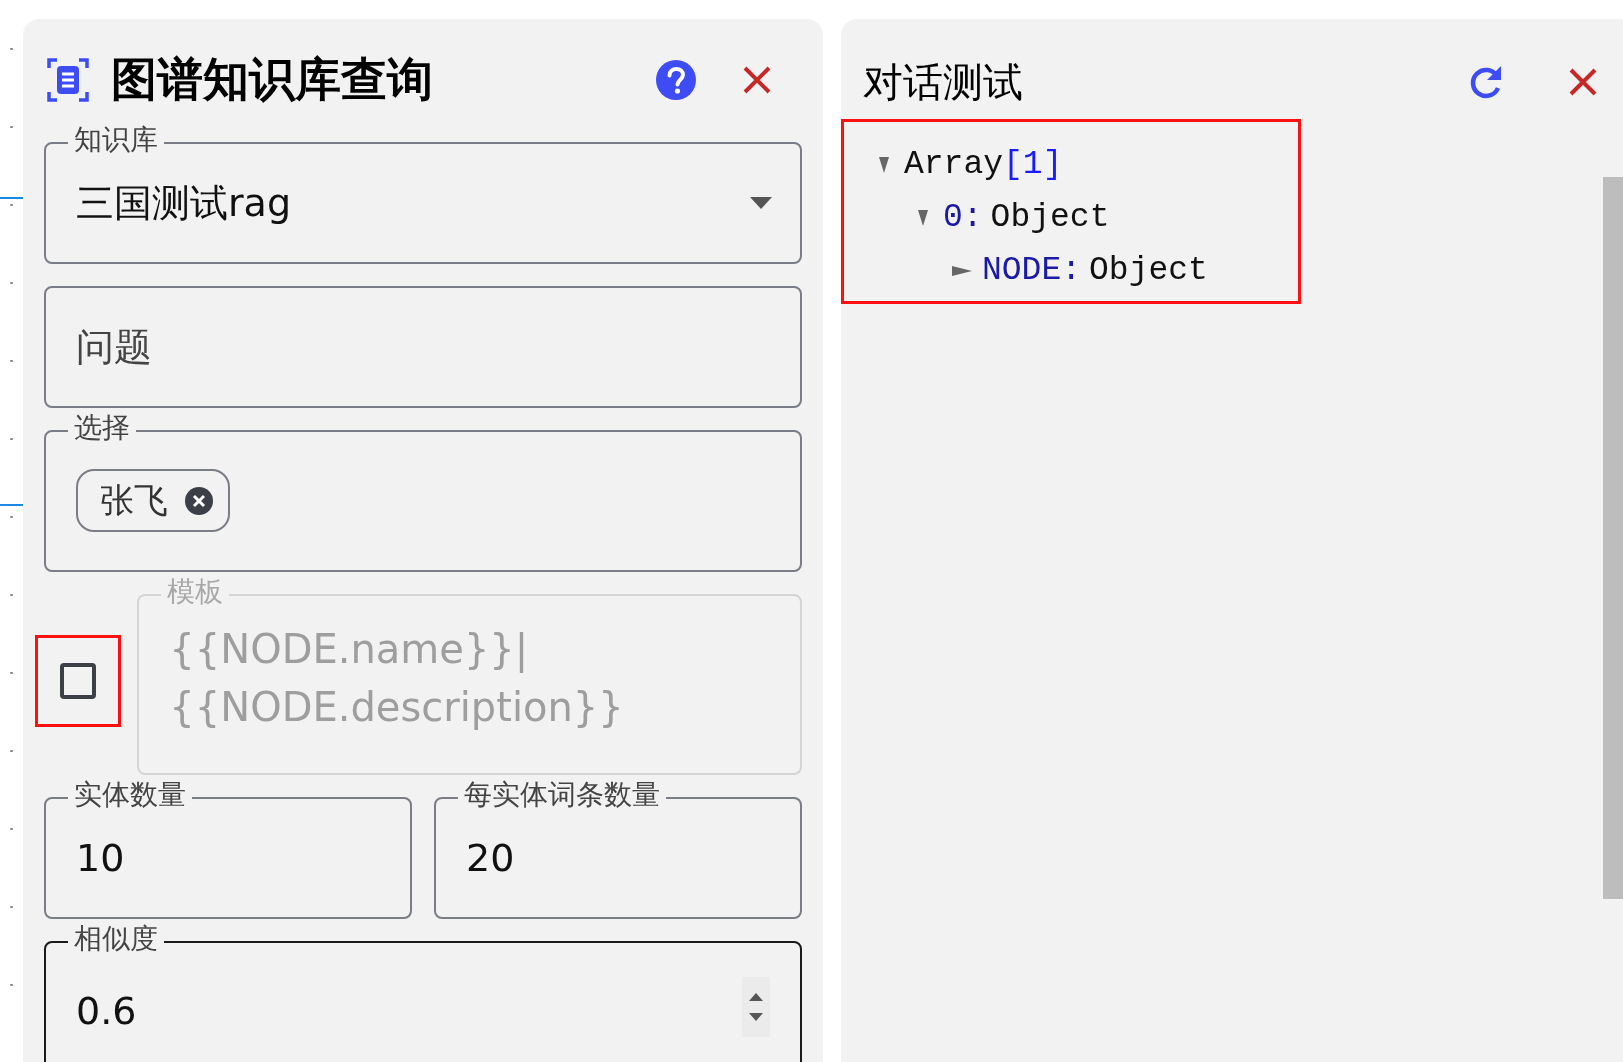 This screenshot has width=1623, height=1062. Describe the element at coordinates (199, 500) in the screenshot. I see `remove-icon` at that location.